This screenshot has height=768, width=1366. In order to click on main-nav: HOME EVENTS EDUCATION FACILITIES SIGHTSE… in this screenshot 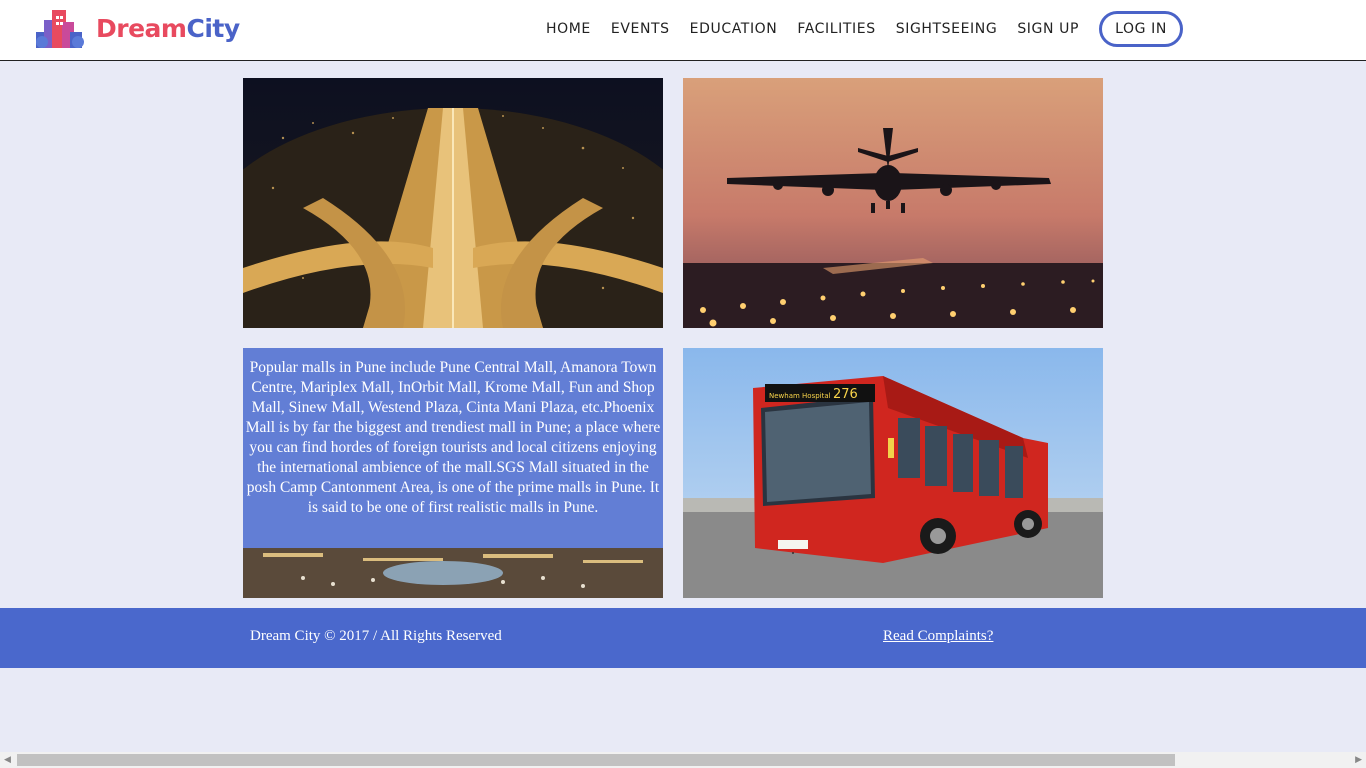, I will do `click(859, 29)`.